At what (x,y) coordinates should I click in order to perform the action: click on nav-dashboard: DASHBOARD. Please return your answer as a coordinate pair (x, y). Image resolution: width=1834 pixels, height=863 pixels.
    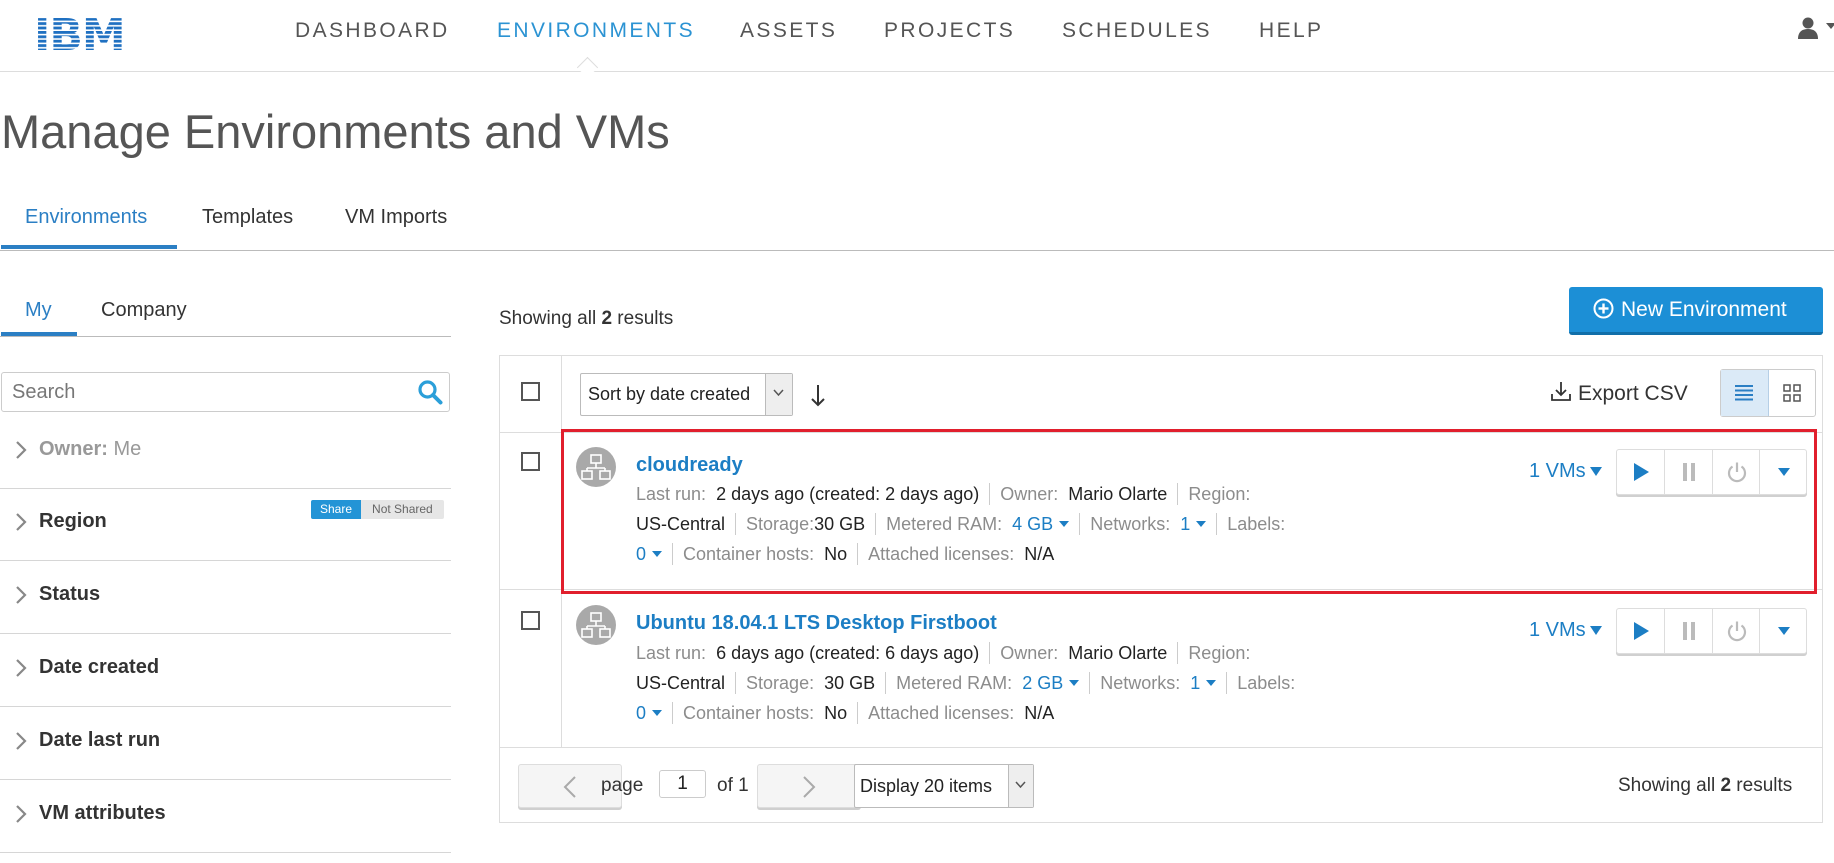
    Looking at the image, I should click on (372, 31).